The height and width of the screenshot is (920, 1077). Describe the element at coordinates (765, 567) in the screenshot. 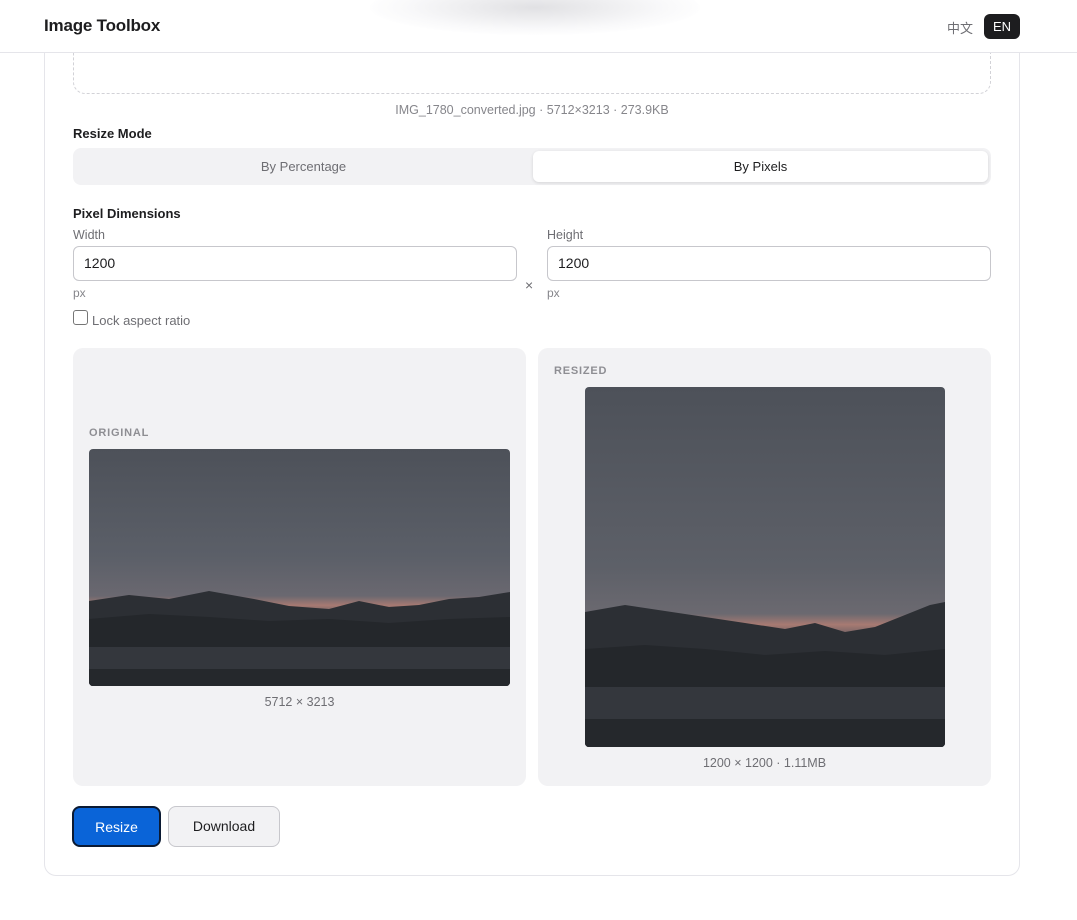

I see `resized-image` at that location.